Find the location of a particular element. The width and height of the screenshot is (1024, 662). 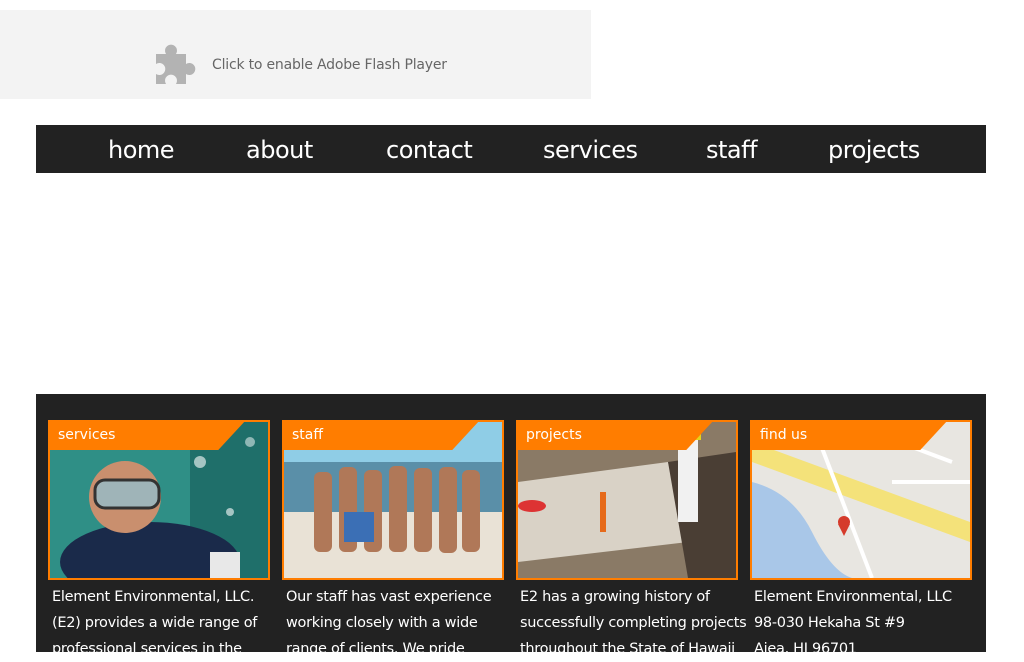

flash-placeholder: Click to enable Adobe Flash Player is located at coordinates (295, 54).